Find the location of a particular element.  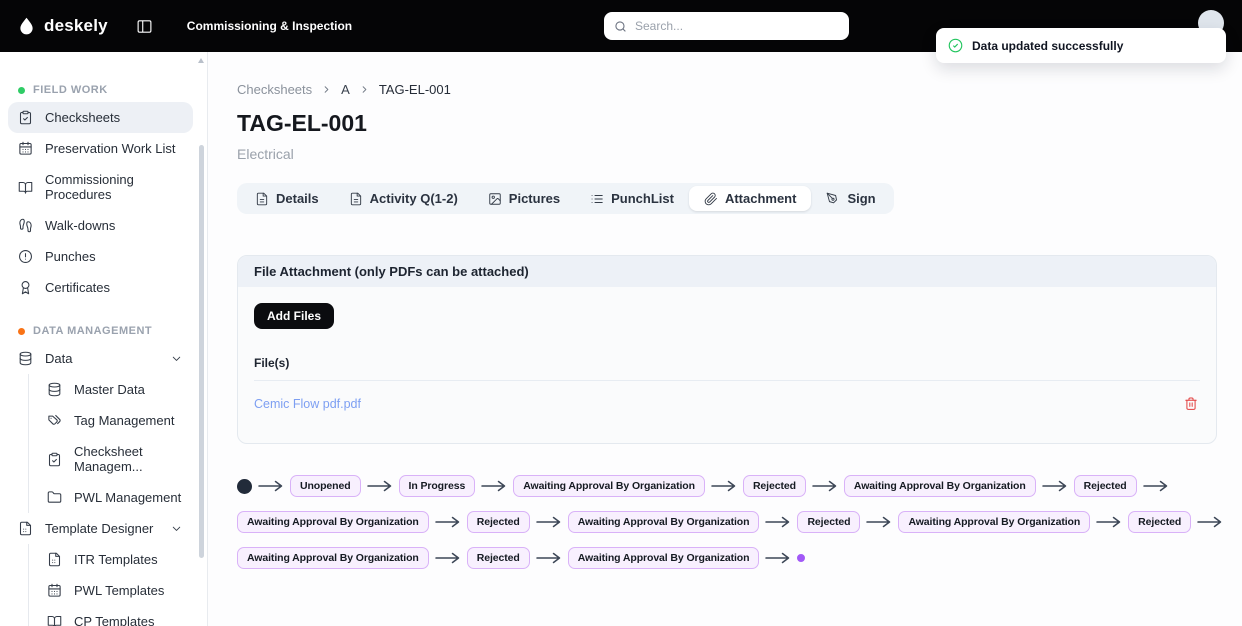

sidebar-item-label: ITR Templates is located at coordinates (116, 559).